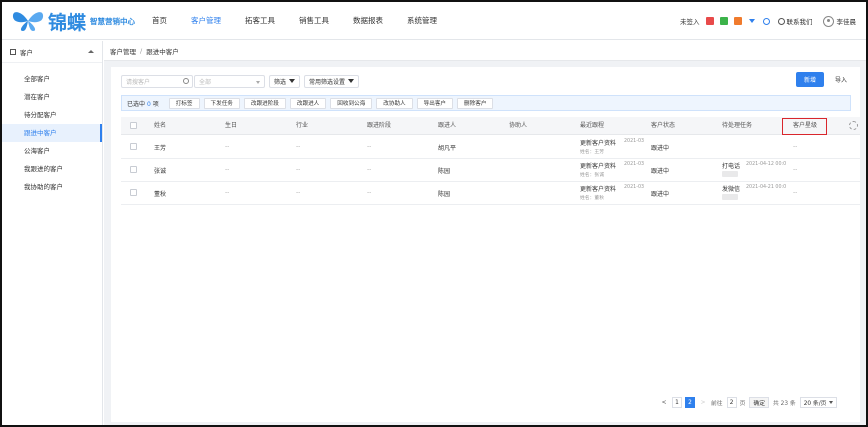 Image resolution: width=868 pixels, height=427 pixels. Describe the element at coordinates (853, 125) in the screenshot. I see `gear-icon` at that location.